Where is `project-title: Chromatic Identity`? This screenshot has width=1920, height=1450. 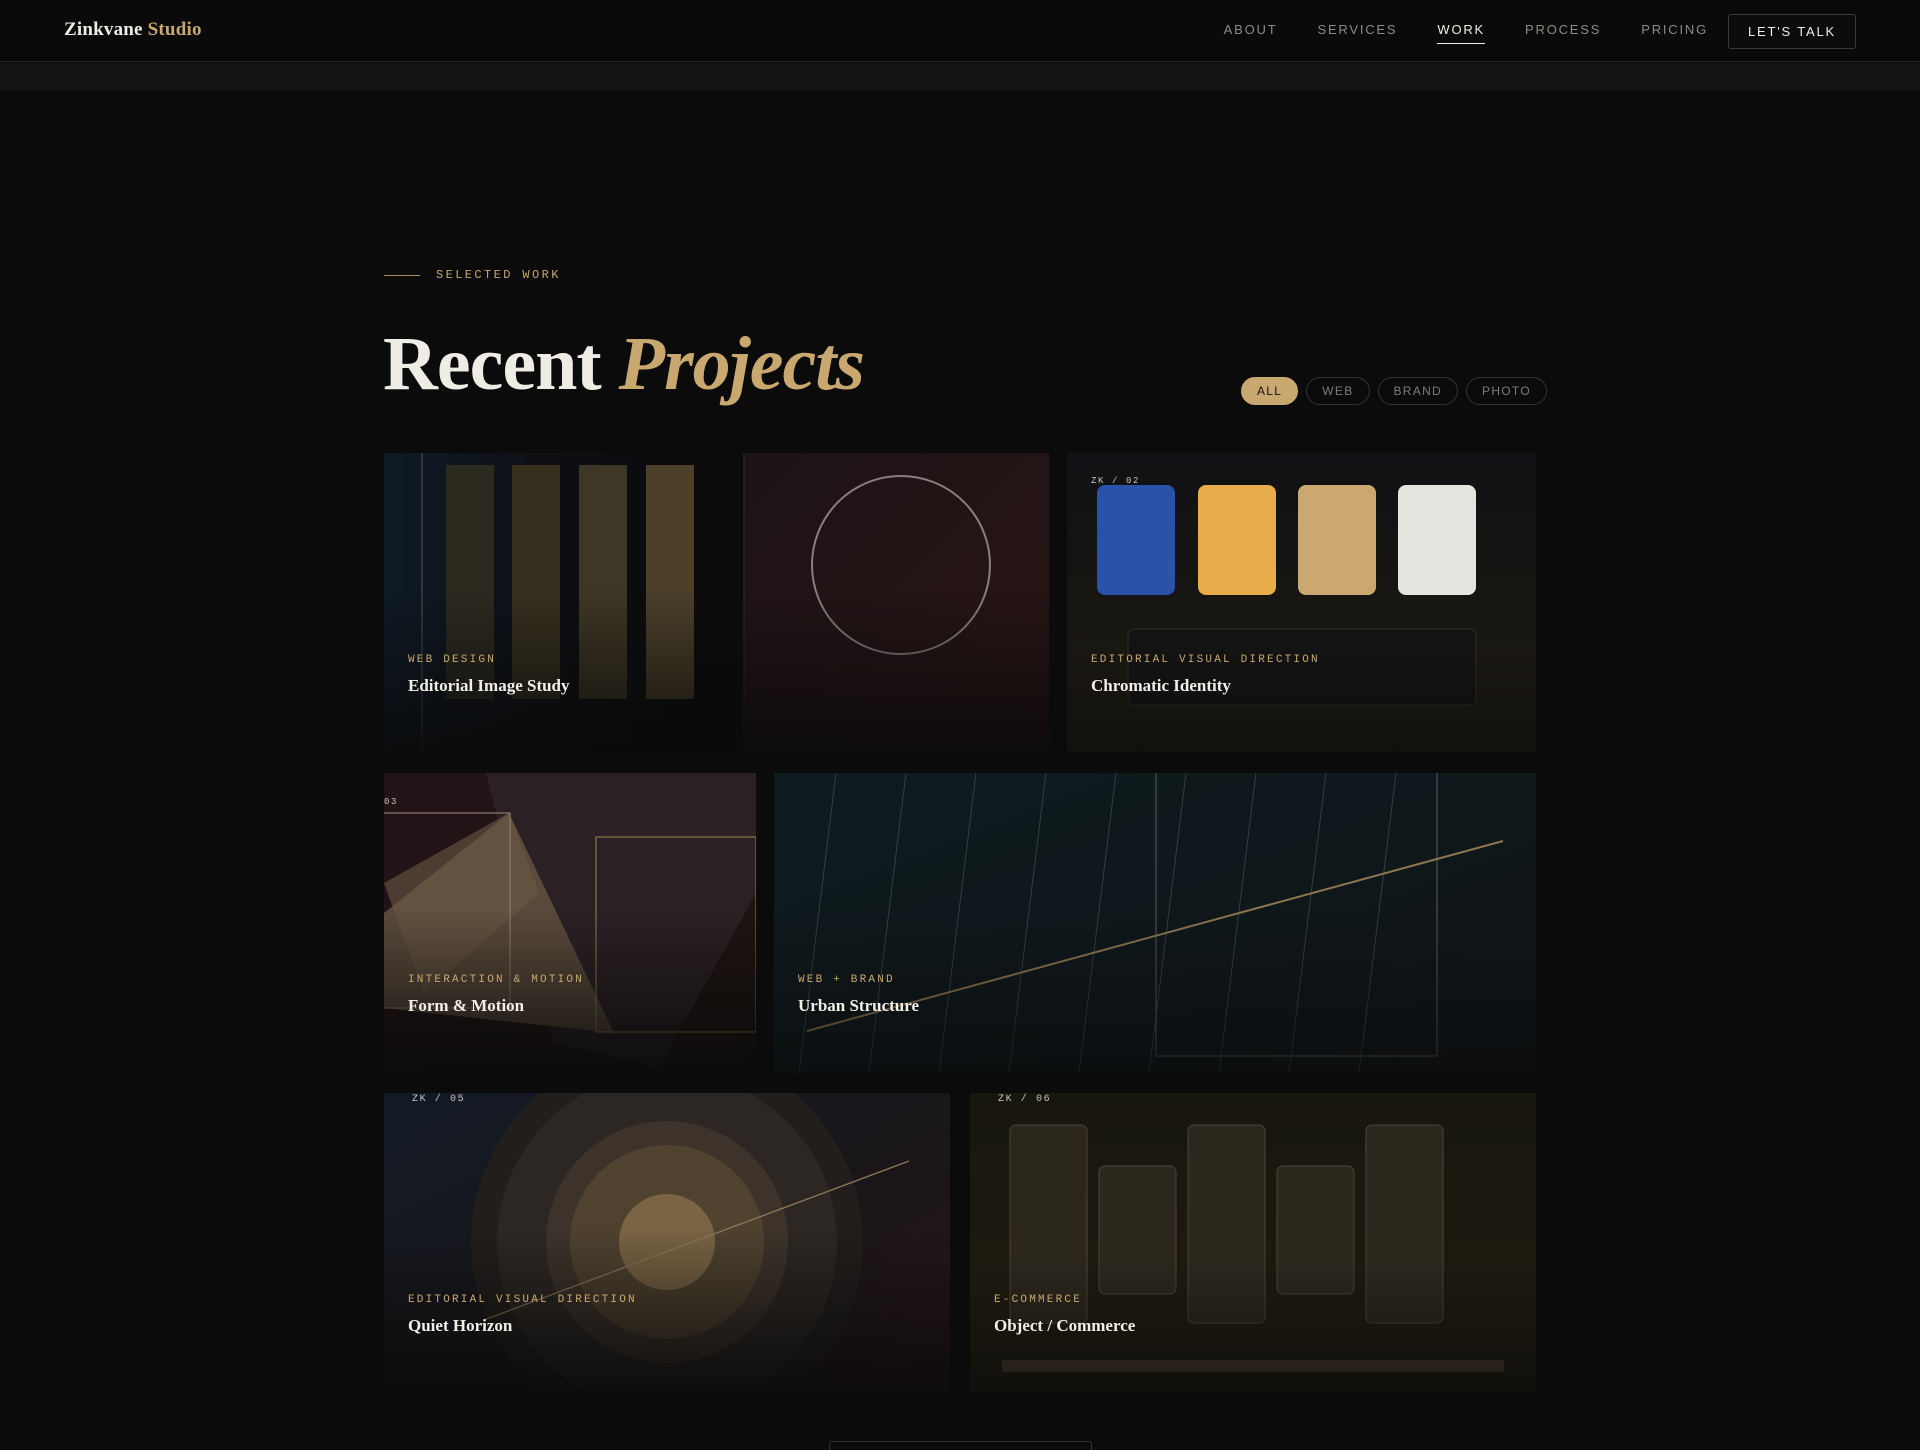 project-title: Chromatic Identity is located at coordinates (1161, 685).